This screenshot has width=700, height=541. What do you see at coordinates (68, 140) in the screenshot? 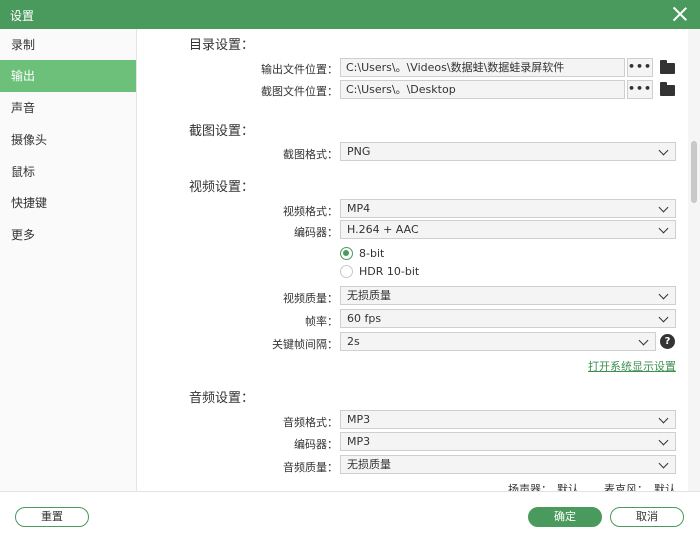
I see `sidebar-item-camera: 摄像头` at bounding box center [68, 140].